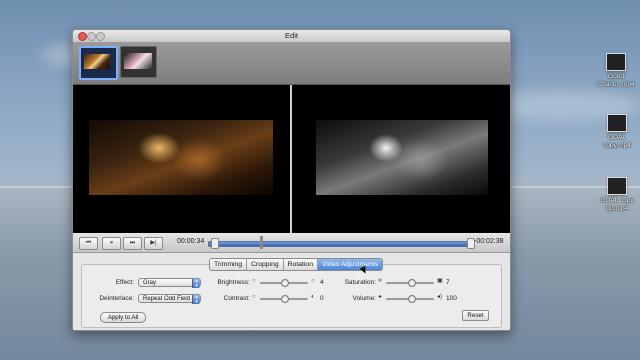 The width and height of the screenshot is (640, 360). Describe the element at coordinates (489, 241) in the screenshot. I see `remaining-time: -00:02:38` at that location.